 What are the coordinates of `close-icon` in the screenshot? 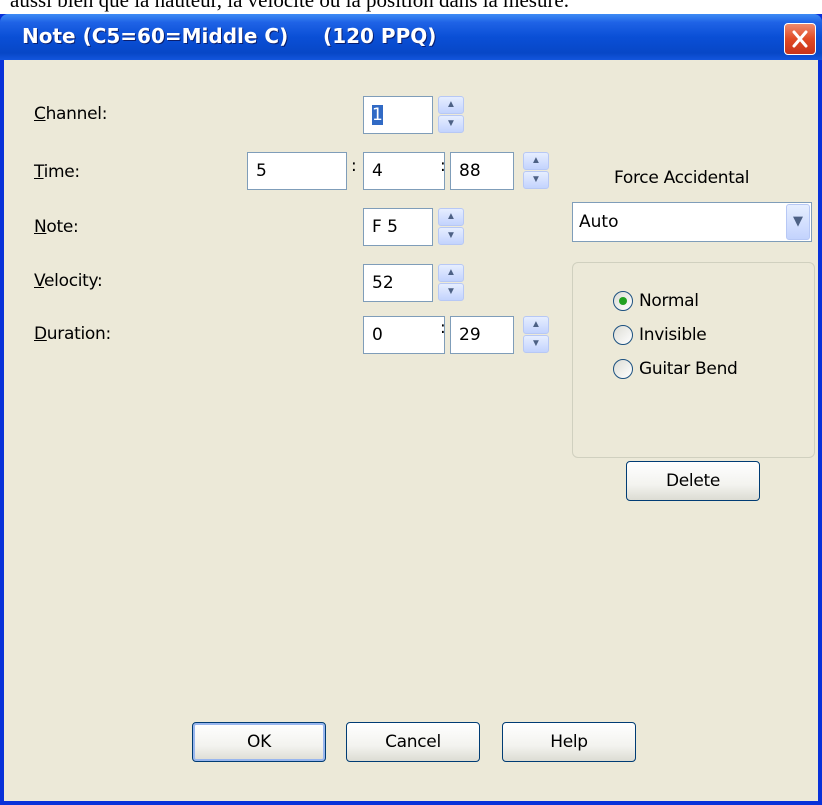 It's located at (800, 39).